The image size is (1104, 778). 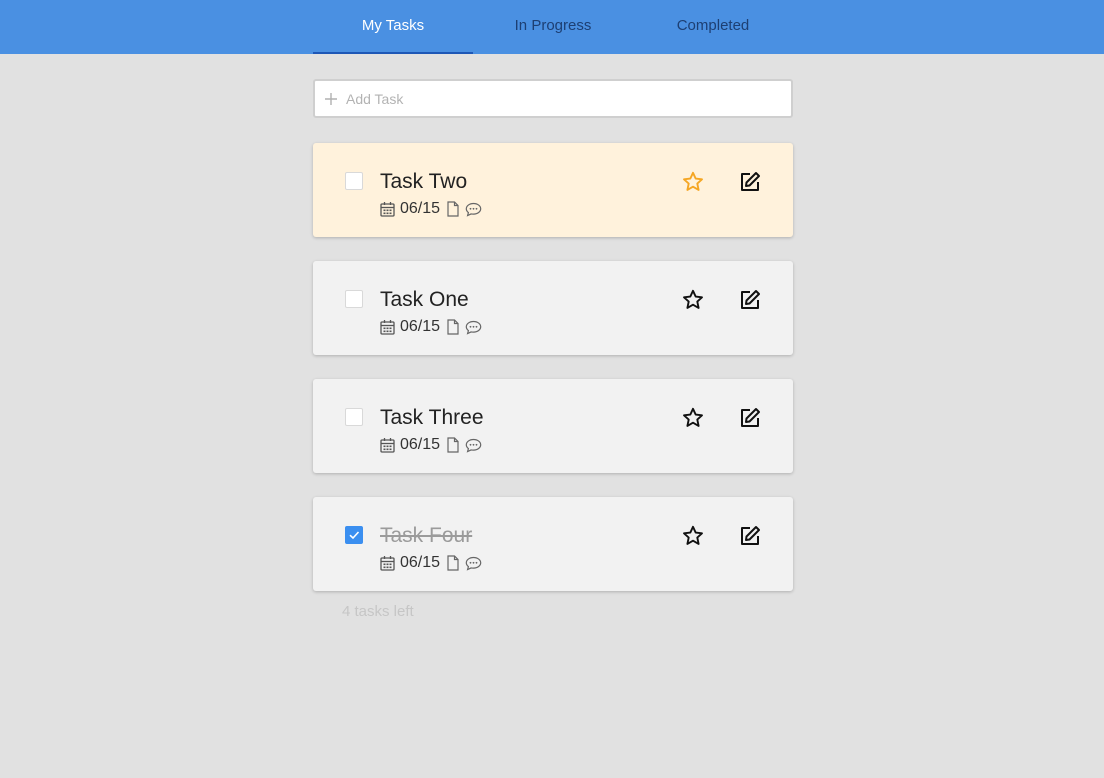 I want to click on task-card: Task Two 06/15, so click(x=553, y=190).